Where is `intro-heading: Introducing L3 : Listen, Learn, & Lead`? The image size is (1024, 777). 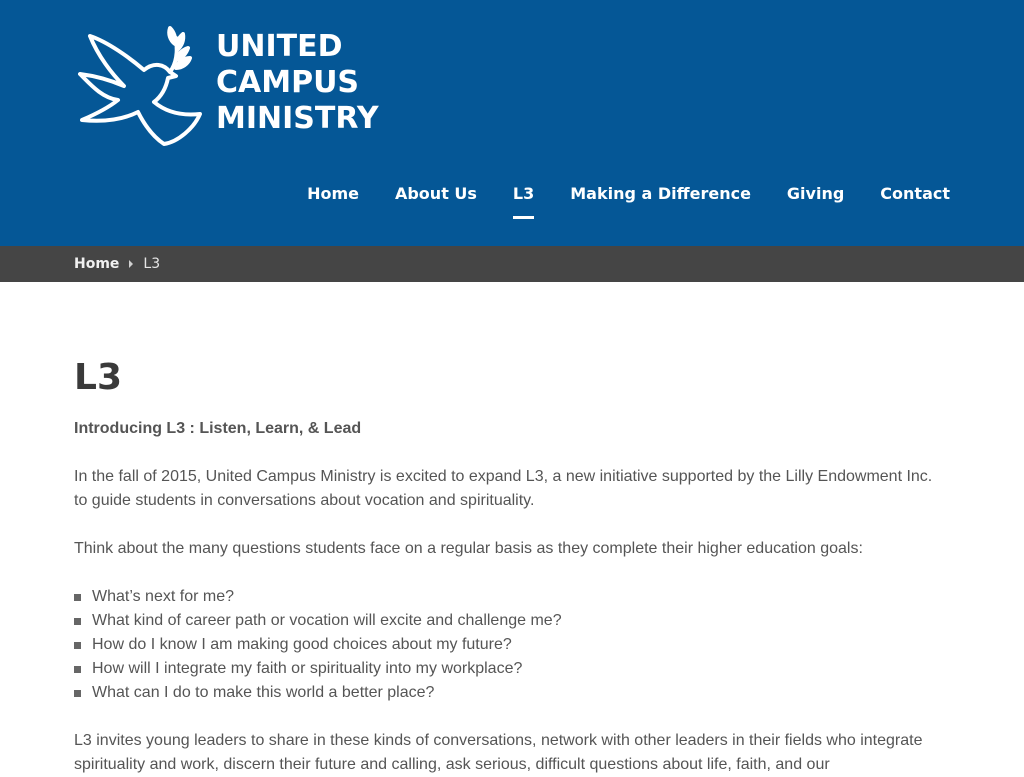
intro-heading: Introducing L3 : Listen, Learn, & Lead is located at coordinates (218, 428).